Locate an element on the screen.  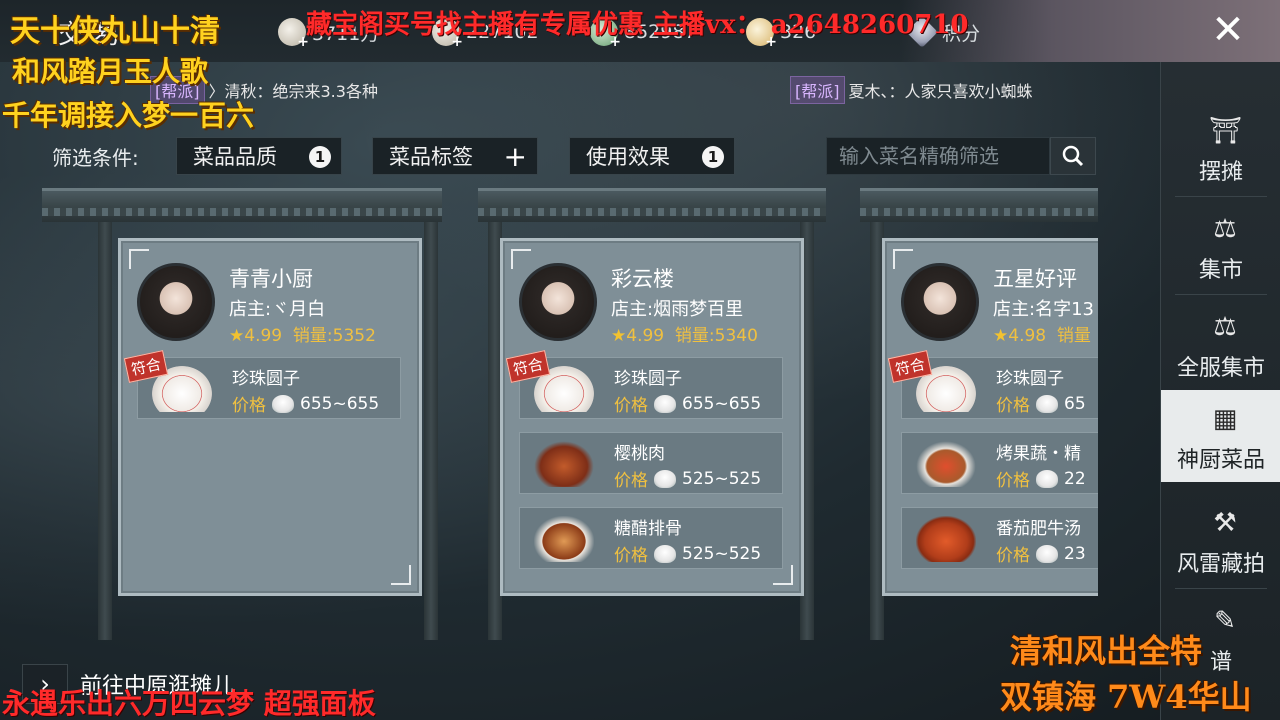
price-row: 价格 23 is located at coordinates (1047, 554).